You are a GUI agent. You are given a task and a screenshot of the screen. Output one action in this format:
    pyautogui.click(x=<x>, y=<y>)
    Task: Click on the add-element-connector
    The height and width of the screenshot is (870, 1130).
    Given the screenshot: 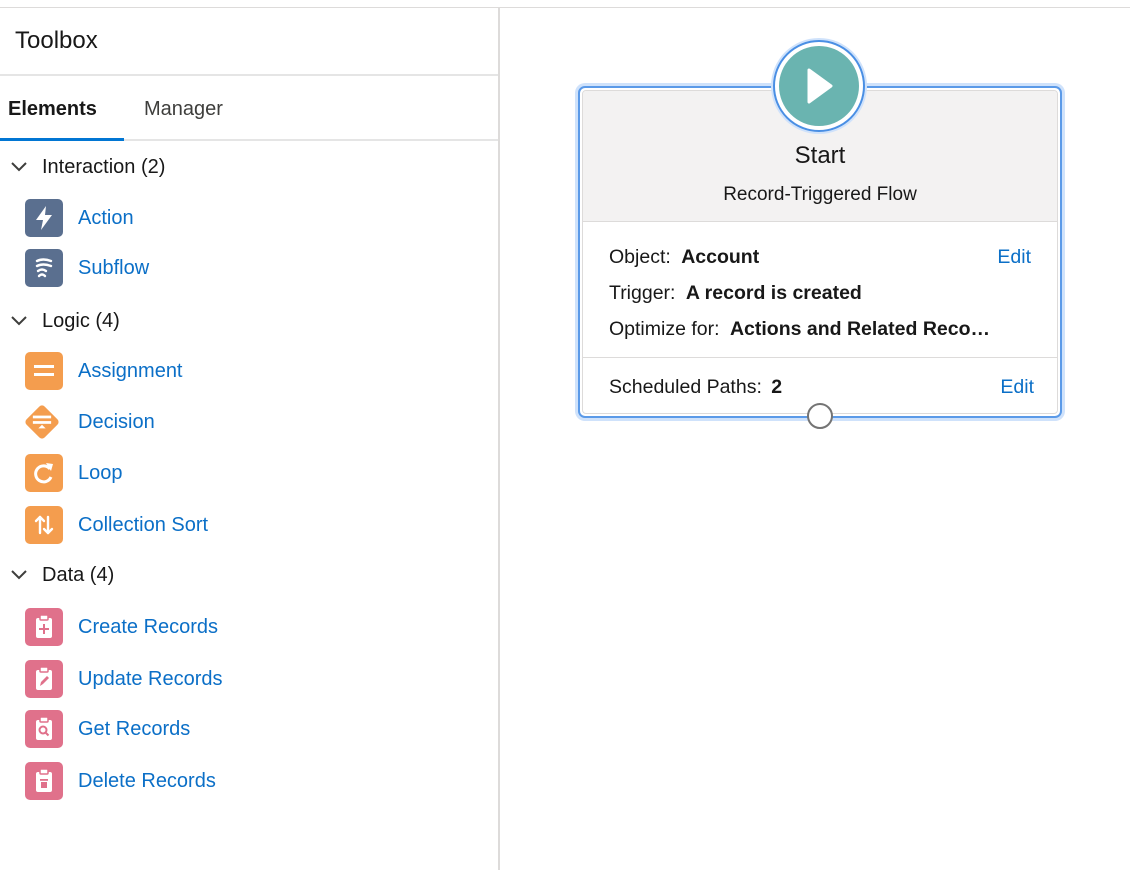 What is the action you would take?
    pyautogui.click(x=820, y=416)
    